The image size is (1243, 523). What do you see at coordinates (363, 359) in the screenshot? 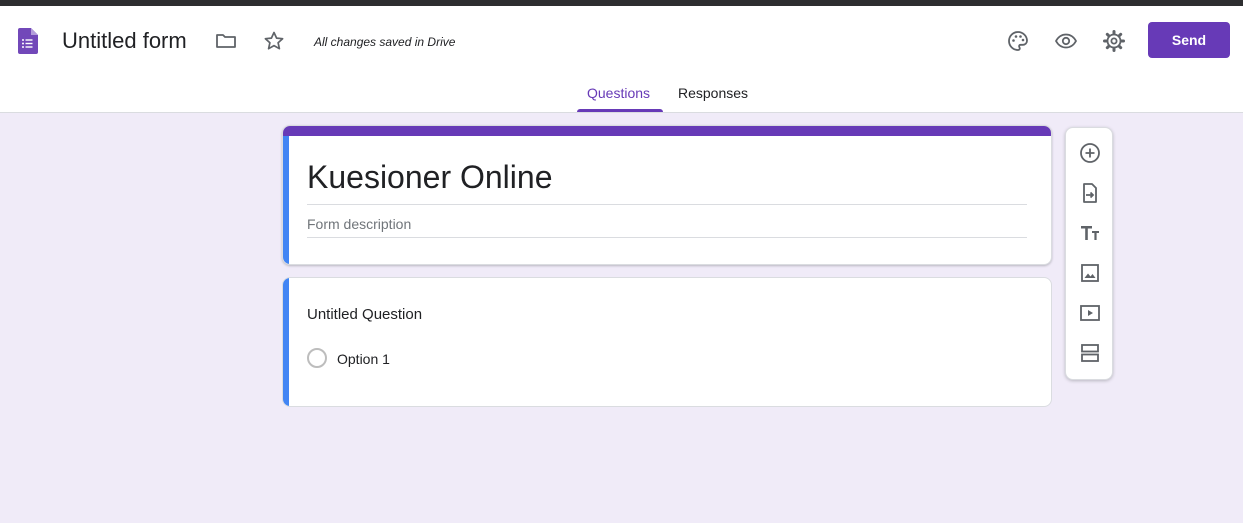
I see `option-label: Option 1` at bounding box center [363, 359].